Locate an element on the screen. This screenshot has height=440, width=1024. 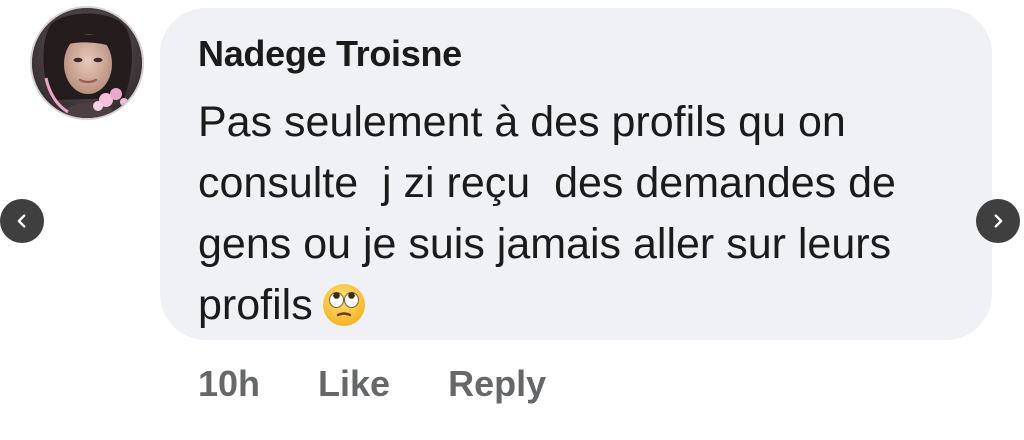
comment-line: Pas seulement à des profils qu on is located at coordinates (522, 122).